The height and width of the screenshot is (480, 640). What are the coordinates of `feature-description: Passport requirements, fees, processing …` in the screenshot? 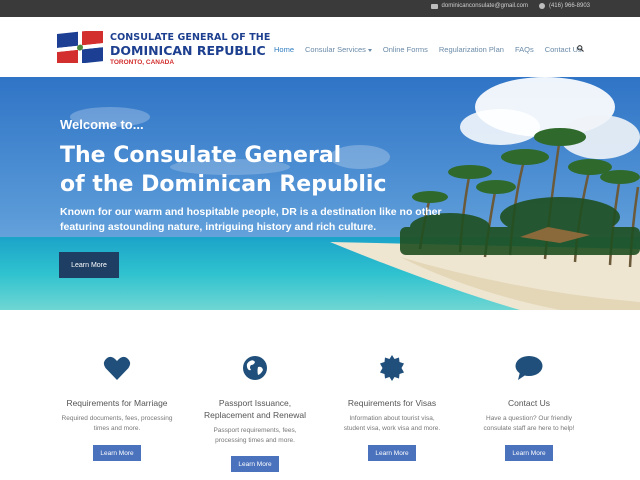 It's located at (255, 436).